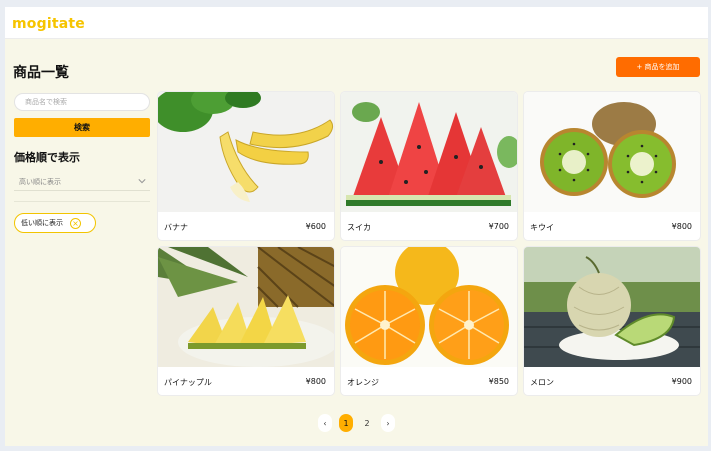  Describe the element at coordinates (41, 73) in the screenshot. I see `page-title: 商品一覧` at that location.